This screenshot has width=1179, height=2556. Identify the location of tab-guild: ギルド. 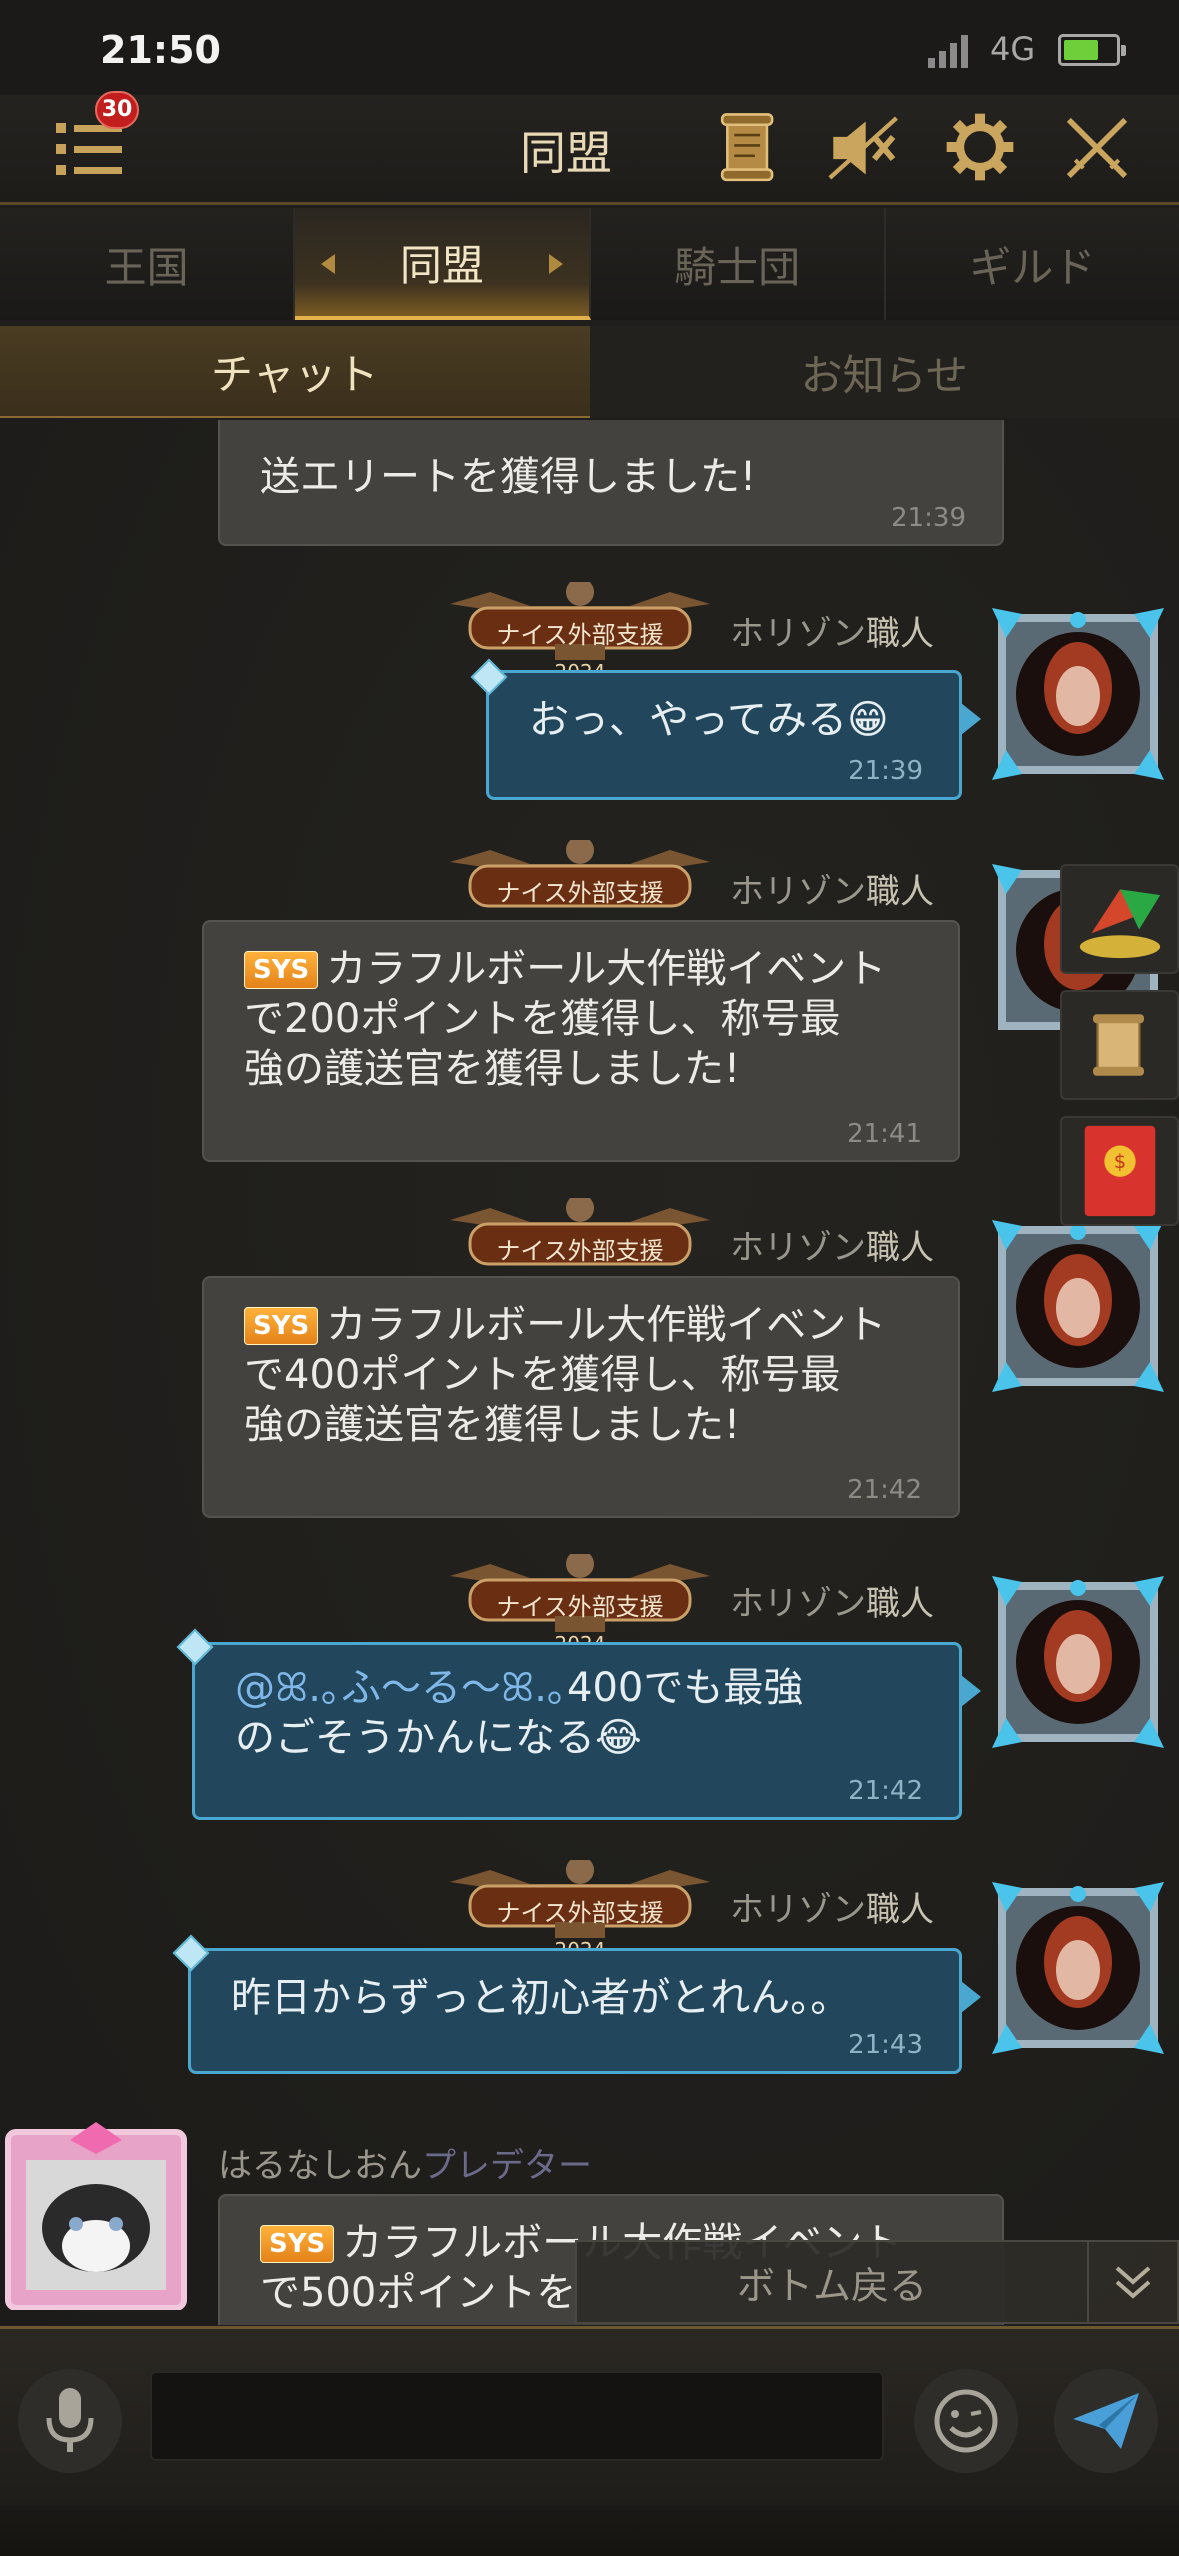
(1032, 264).